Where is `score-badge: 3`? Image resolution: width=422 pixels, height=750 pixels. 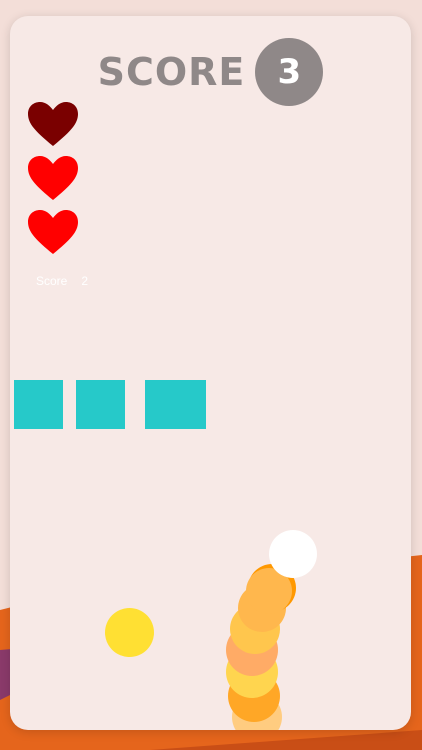
score-badge: 3 is located at coordinates (289, 72).